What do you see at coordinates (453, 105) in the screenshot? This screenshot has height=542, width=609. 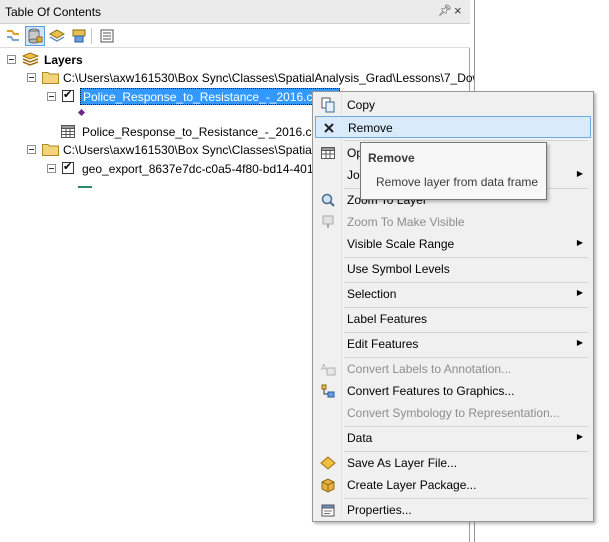 I see `menu-item-copy: Copy` at bounding box center [453, 105].